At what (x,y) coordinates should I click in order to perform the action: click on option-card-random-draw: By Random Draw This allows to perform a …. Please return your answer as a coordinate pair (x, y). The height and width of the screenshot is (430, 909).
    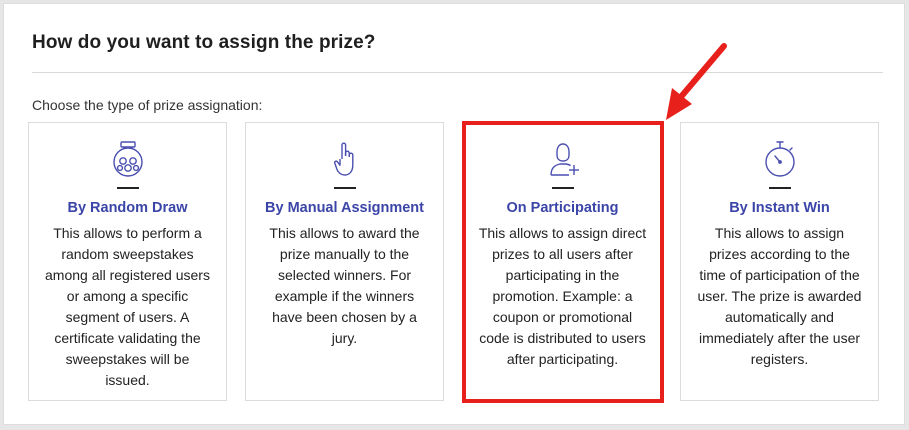
    Looking at the image, I should click on (127, 261).